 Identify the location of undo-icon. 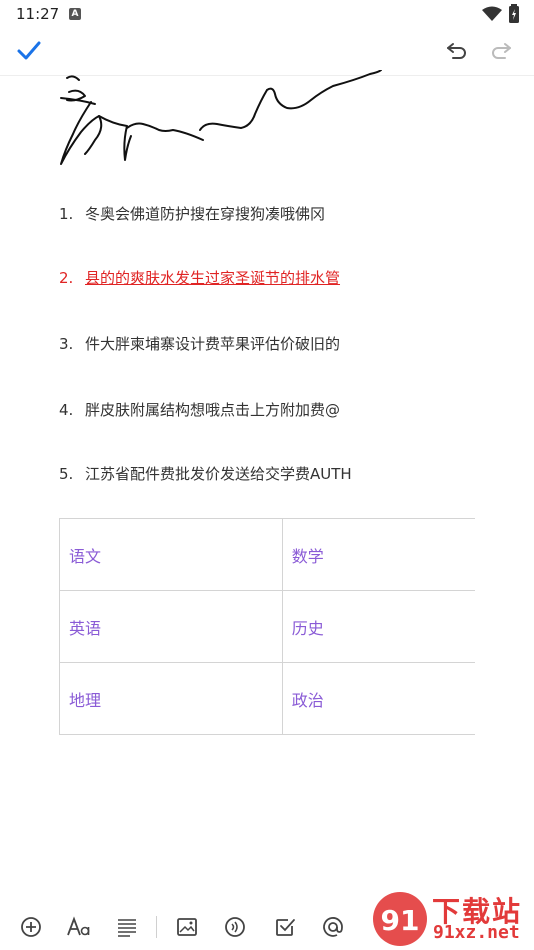
(456, 51).